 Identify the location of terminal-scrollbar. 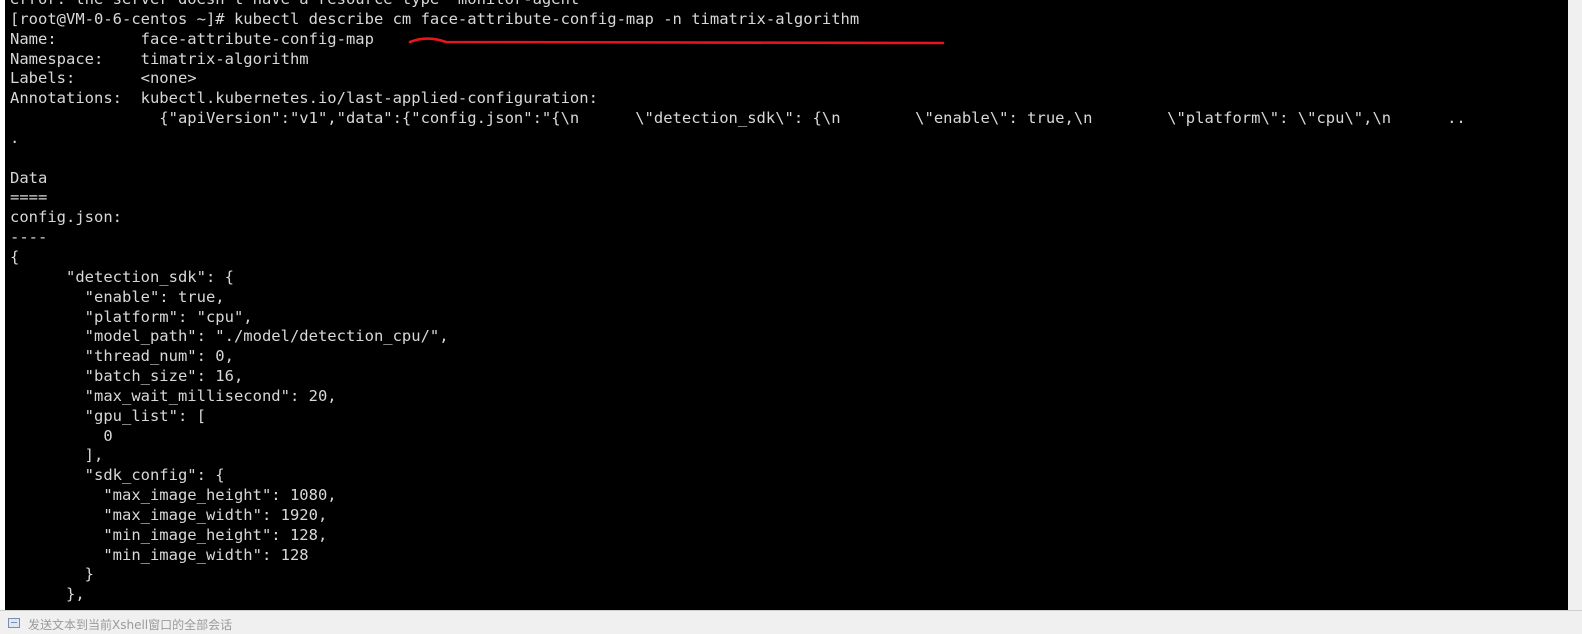
(1575, 305).